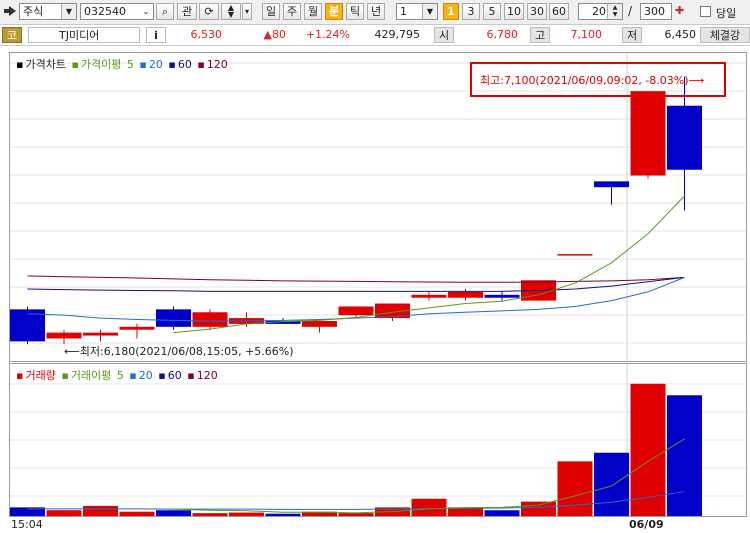 The height and width of the screenshot is (533, 750). Describe the element at coordinates (162, 375) in the screenshot. I see `volume-ma-60-marker: ▪` at that location.